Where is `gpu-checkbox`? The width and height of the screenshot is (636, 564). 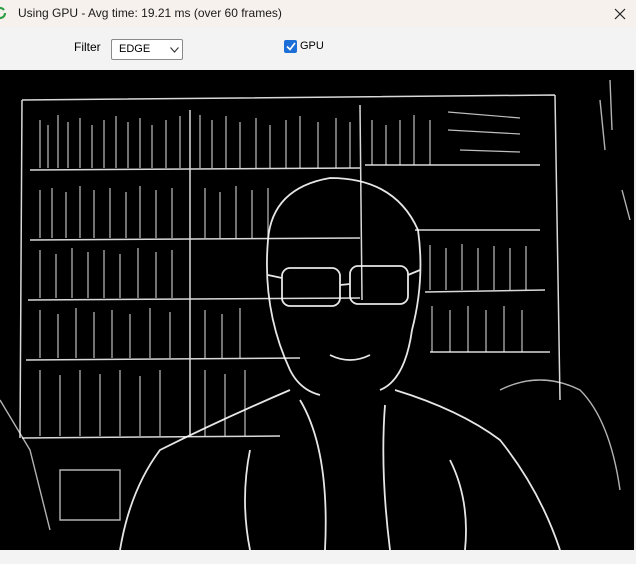 gpu-checkbox is located at coordinates (290, 46).